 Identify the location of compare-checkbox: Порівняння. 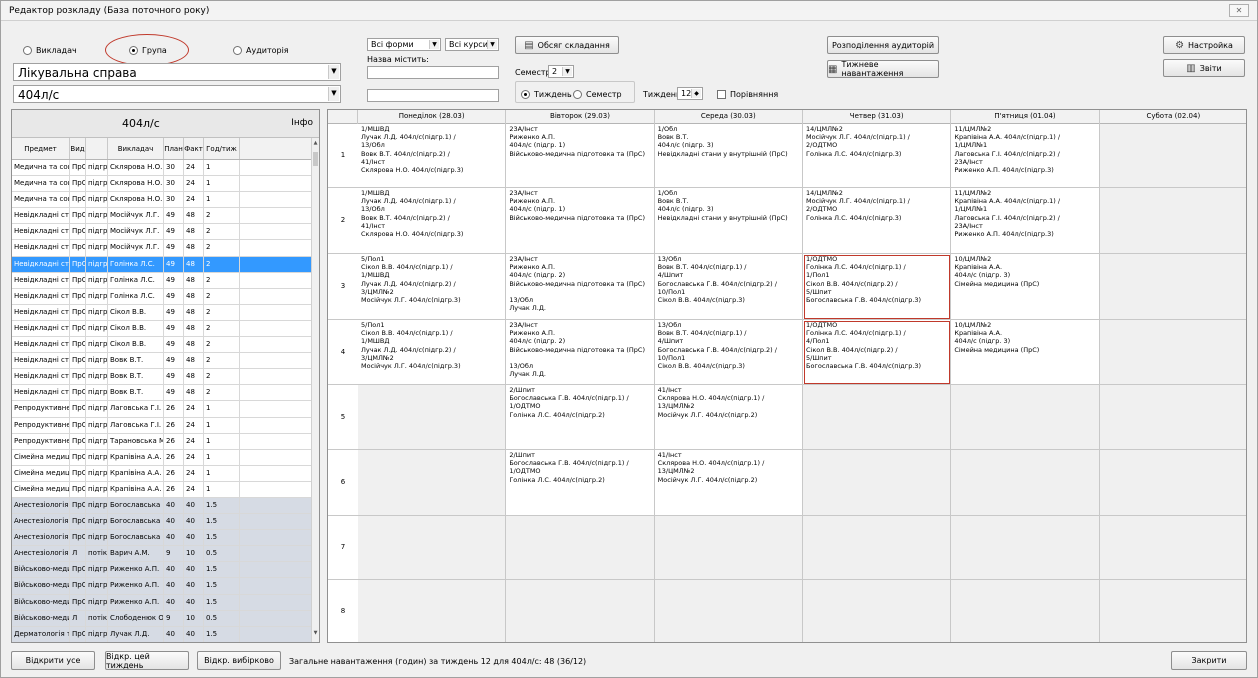
(747, 94).